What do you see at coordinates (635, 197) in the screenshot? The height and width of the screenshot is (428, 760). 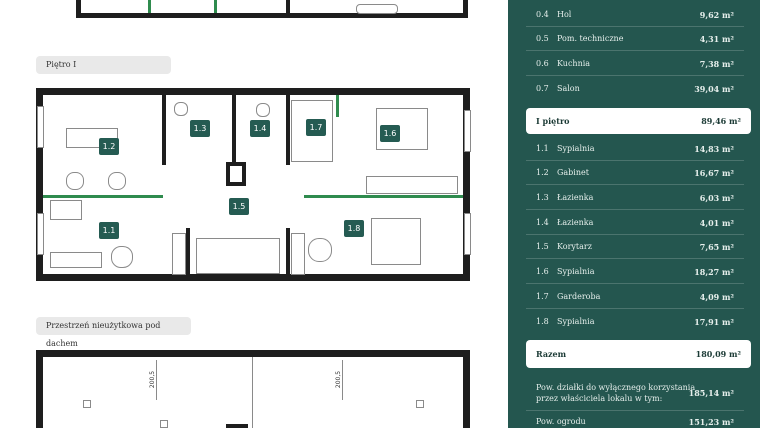 I see `table-row: 1.3 Łazienka 6,03 m²` at bounding box center [635, 197].